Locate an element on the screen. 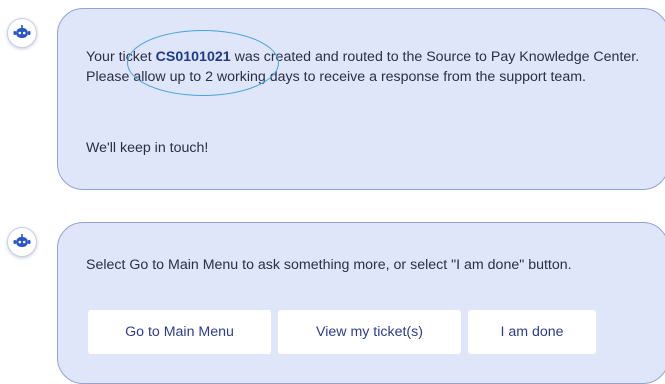 This screenshot has height=384, width=665. i-am-done-button: I am done is located at coordinates (532, 332).